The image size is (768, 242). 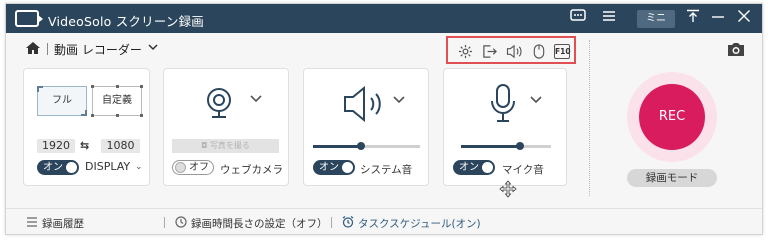 I want to click on custom-region-label: 自定義, so click(x=117, y=100).